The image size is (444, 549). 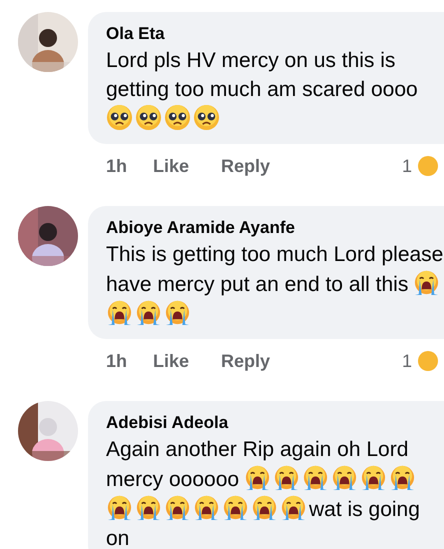 I want to click on comment-text: This is getting too much Lord please have mercy put an end to all this, so click(x=275, y=269).